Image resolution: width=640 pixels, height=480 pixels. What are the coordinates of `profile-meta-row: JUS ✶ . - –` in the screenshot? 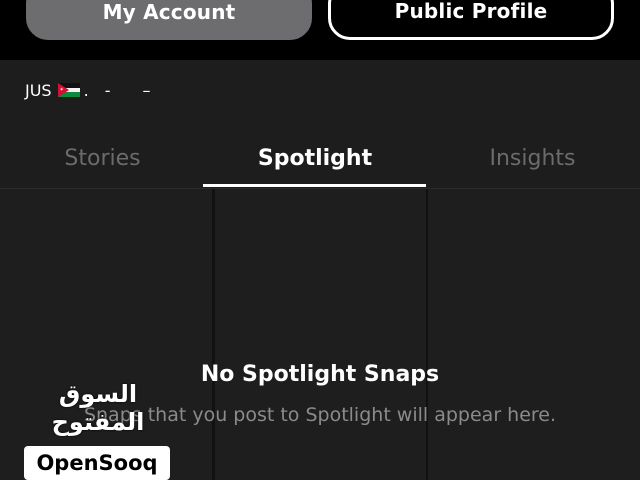 It's located at (87, 90).